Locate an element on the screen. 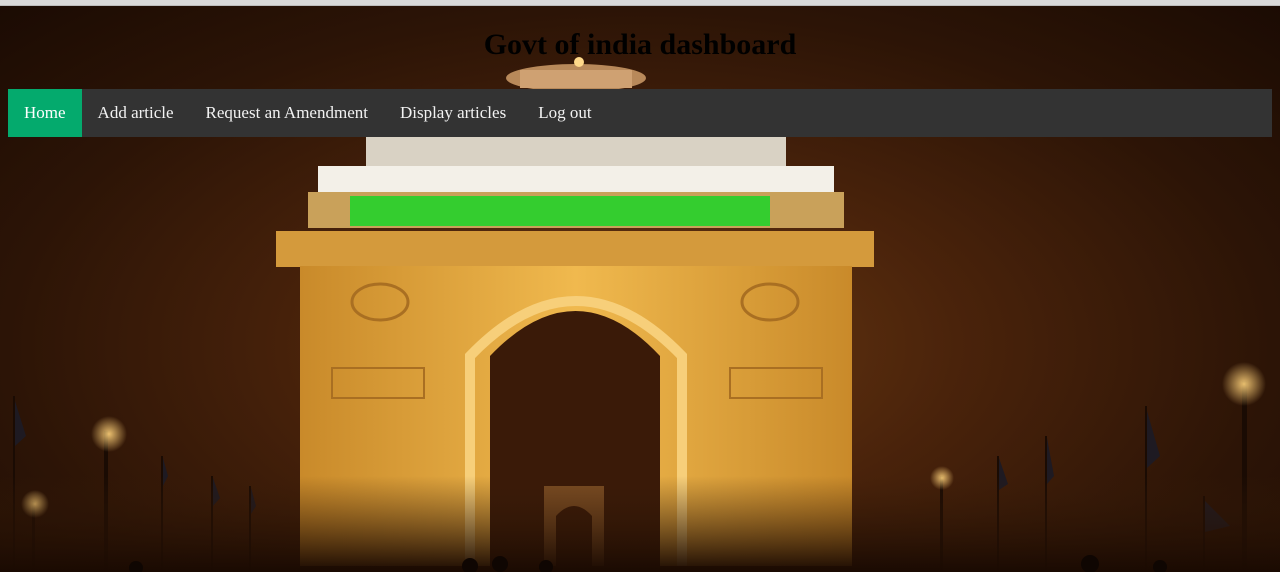  nav-home-link: Home is located at coordinates (45, 113).